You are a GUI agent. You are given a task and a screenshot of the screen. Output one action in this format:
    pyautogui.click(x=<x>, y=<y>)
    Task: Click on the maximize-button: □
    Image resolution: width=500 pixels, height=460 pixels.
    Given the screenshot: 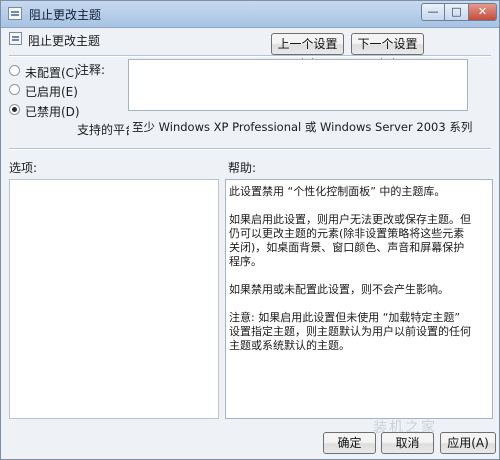 What is the action you would take?
    pyautogui.click(x=457, y=12)
    